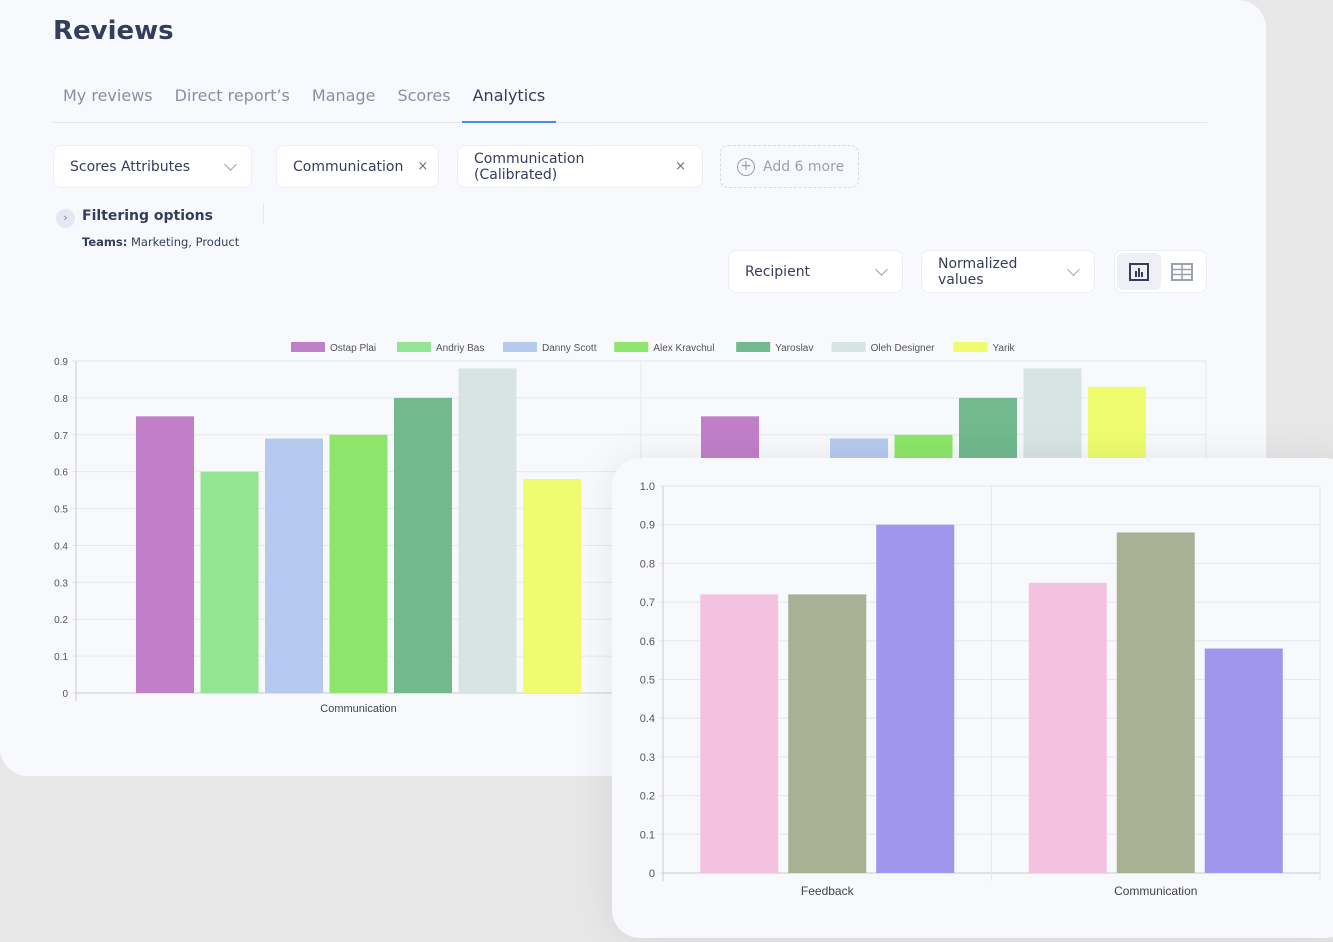 The height and width of the screenshot is (942, 1333). What do you see at coordinates (683, 348) in the screenshot?
I see `legend-label: Alex Kravchul` at bounding box center [683, 348].